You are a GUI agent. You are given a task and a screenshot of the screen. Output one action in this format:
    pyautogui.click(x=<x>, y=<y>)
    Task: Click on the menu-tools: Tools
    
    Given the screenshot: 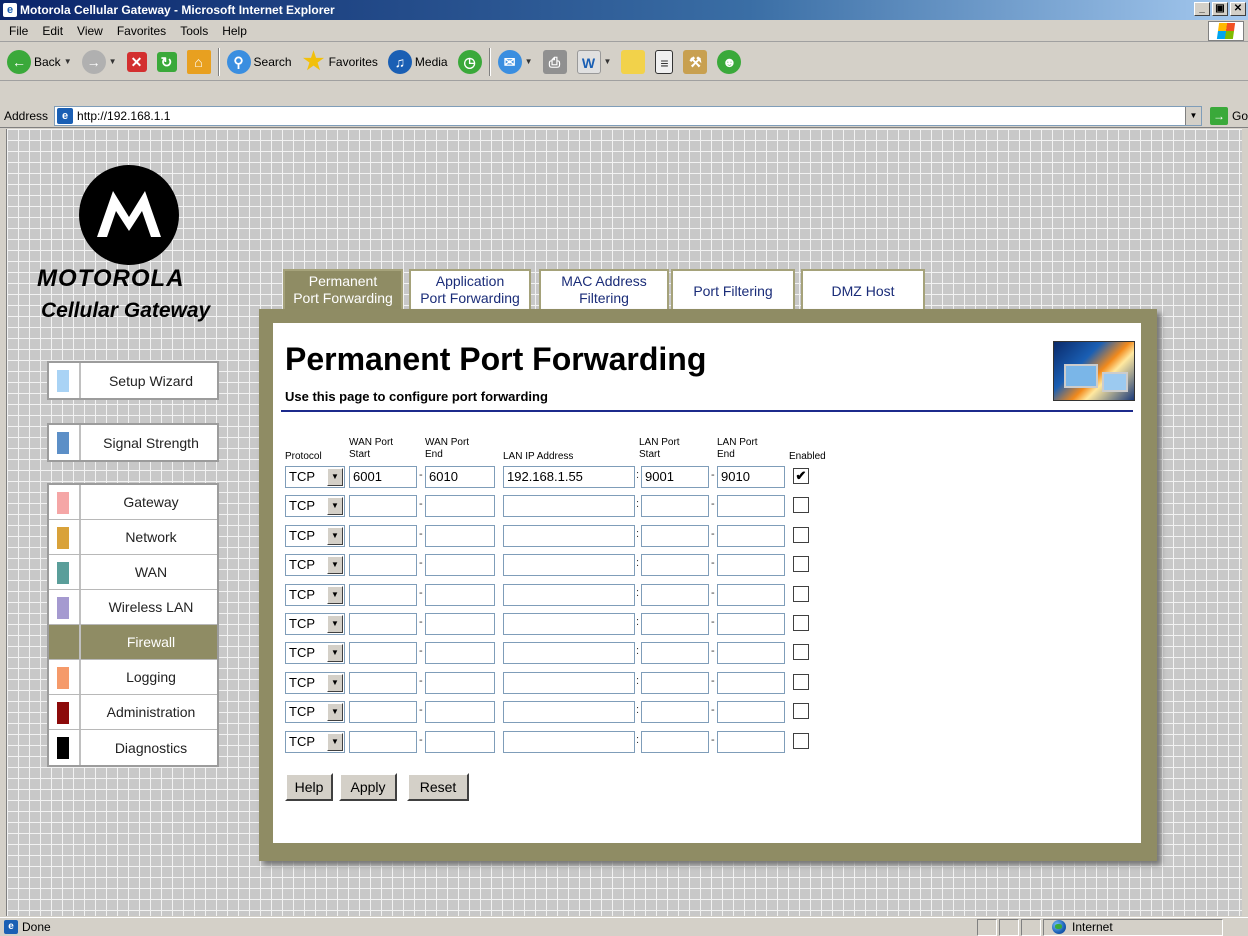 What is the action you would take?
    pyautogui.click(x=194, y=31)
    